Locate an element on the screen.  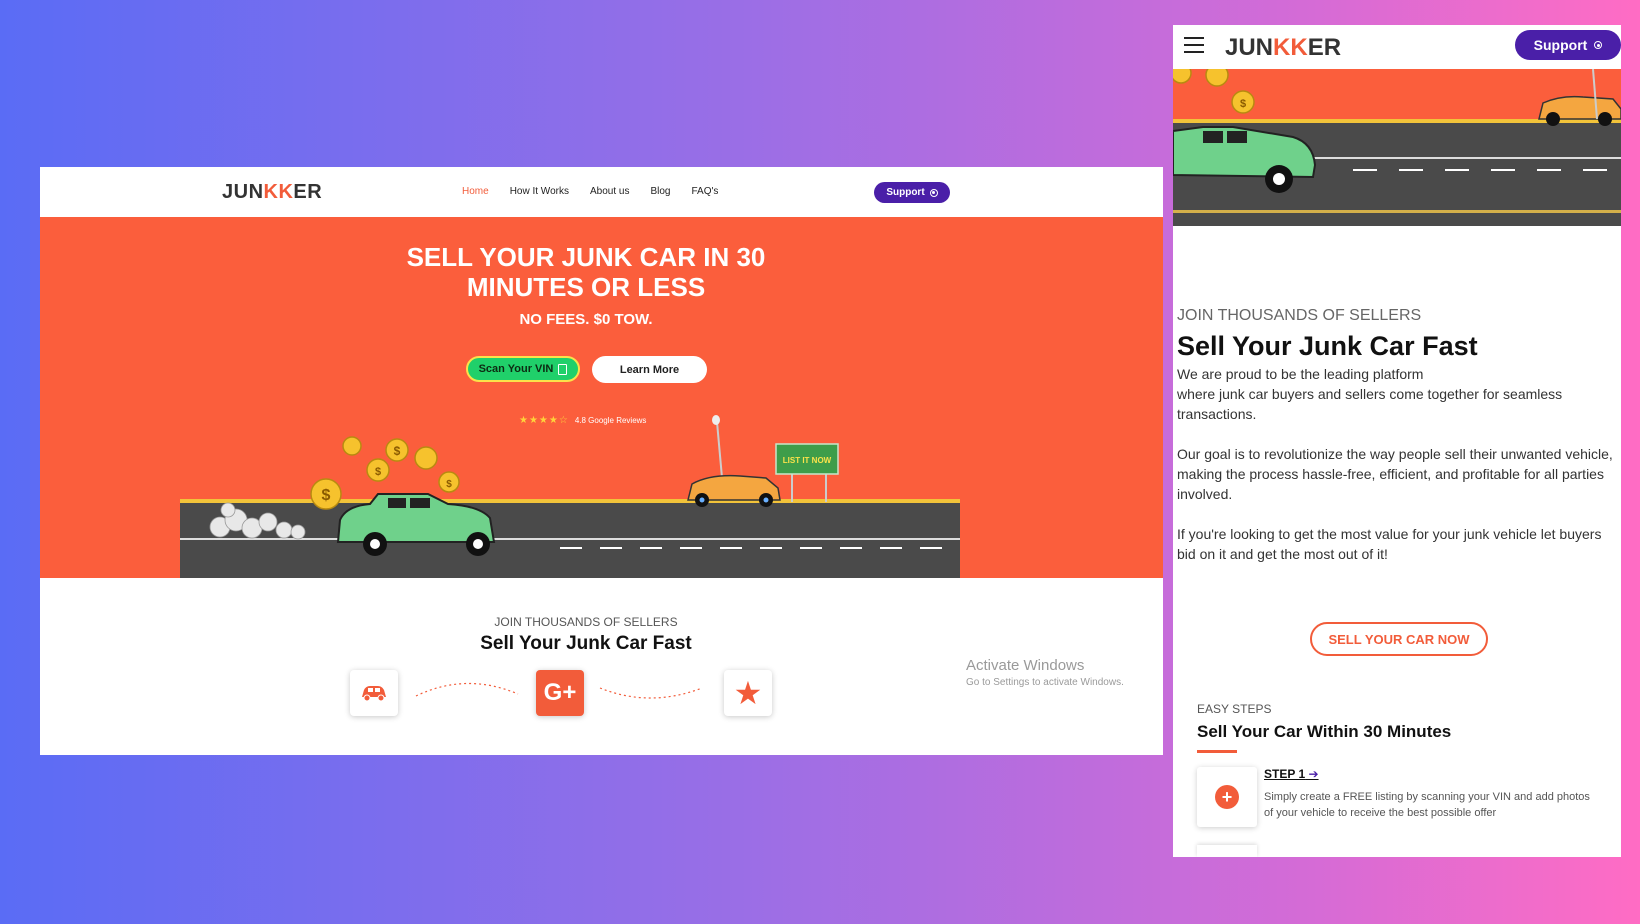
scan-vin-label: Scan Your VIN is located at coordinates (516, 369).